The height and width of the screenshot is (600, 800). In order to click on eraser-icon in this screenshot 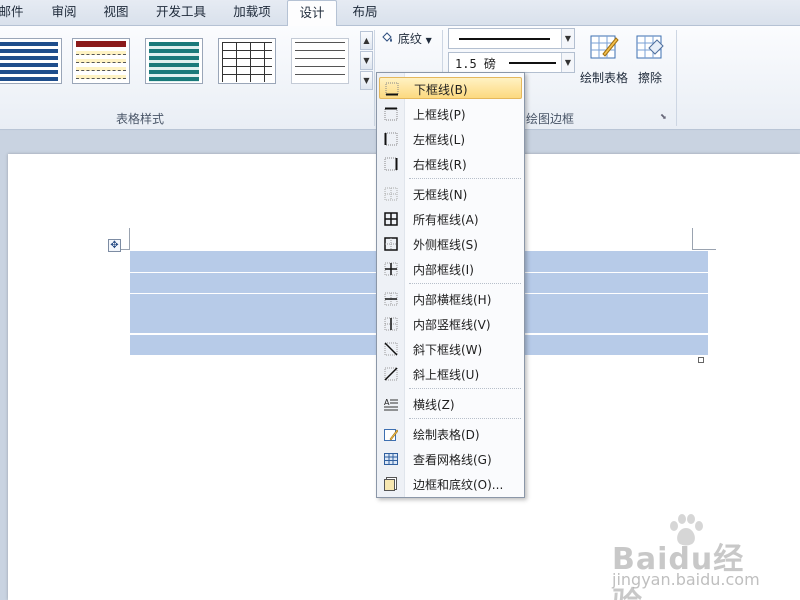, I will do `click(650, 48)`.